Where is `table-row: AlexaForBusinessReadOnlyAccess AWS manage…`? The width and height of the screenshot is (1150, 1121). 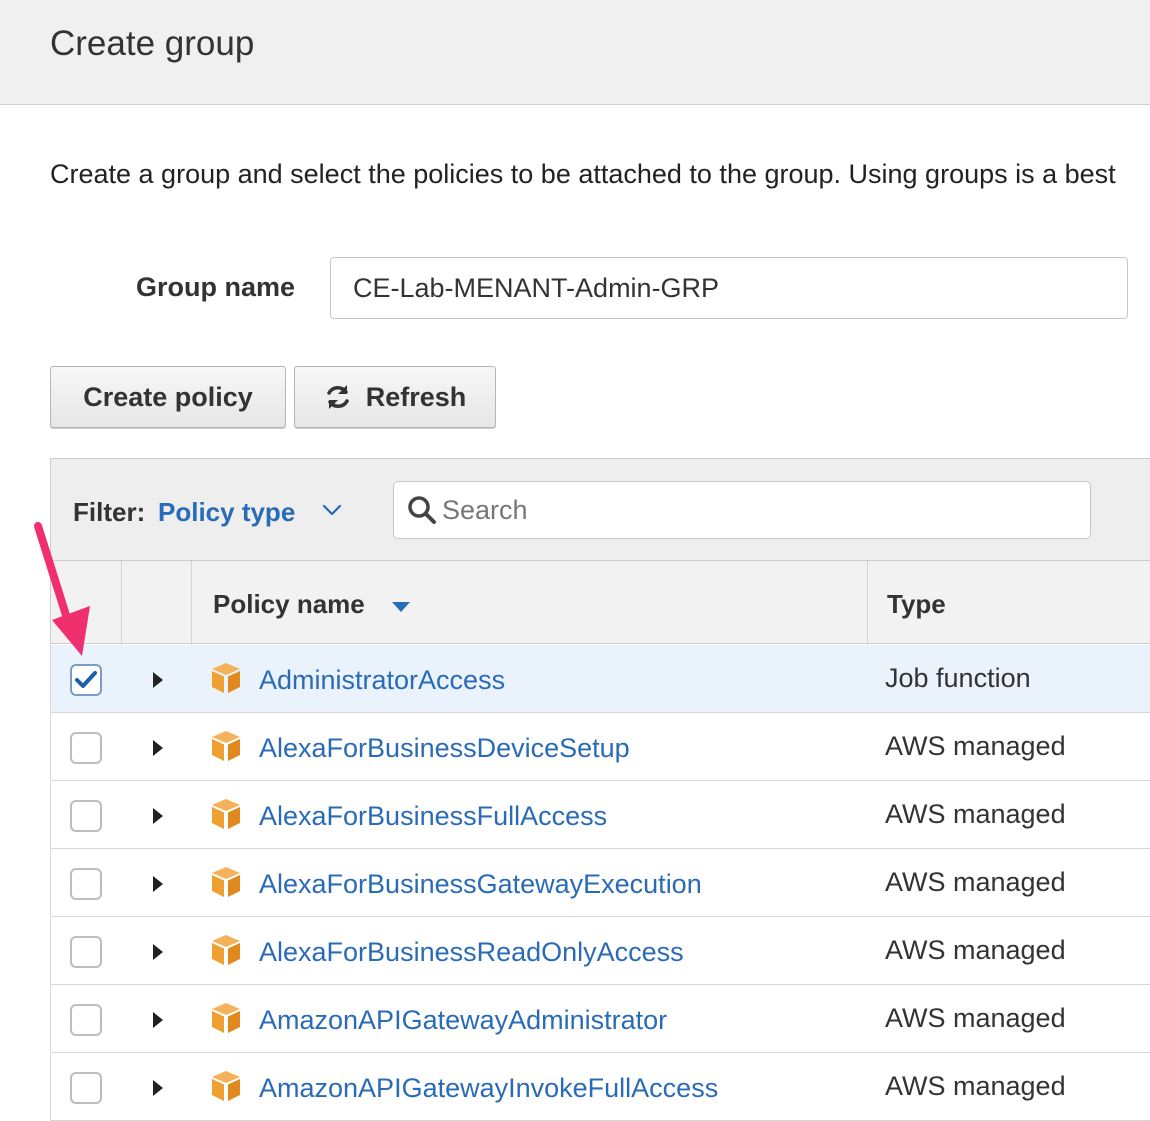 table-row: AlexaForBusinessReadOnlyAccess AWS manage… is located at coordinates (600, 951).